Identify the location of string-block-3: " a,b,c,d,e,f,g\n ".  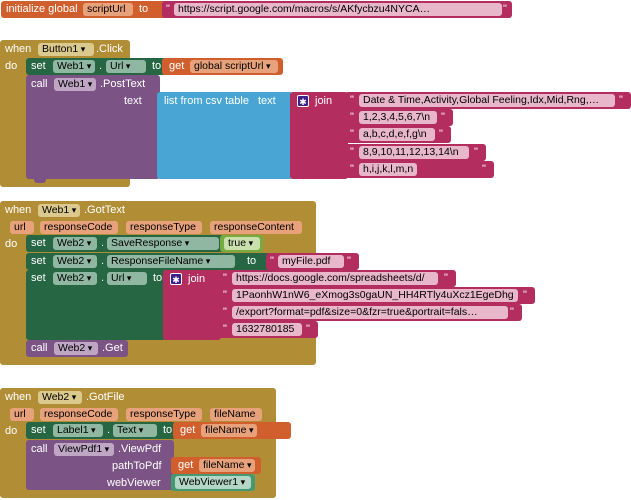
(398, 134).